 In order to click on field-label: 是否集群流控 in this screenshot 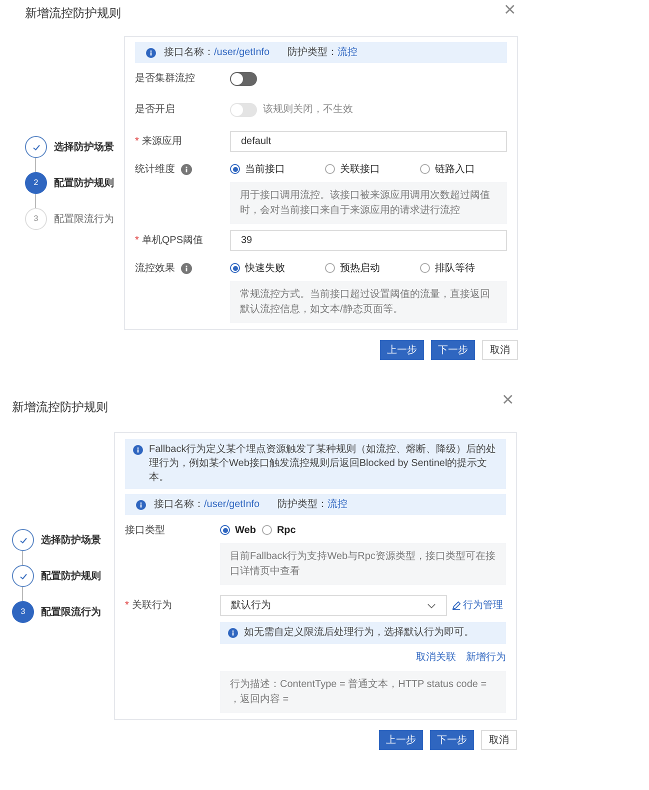, I will do `click(165, 79)`.